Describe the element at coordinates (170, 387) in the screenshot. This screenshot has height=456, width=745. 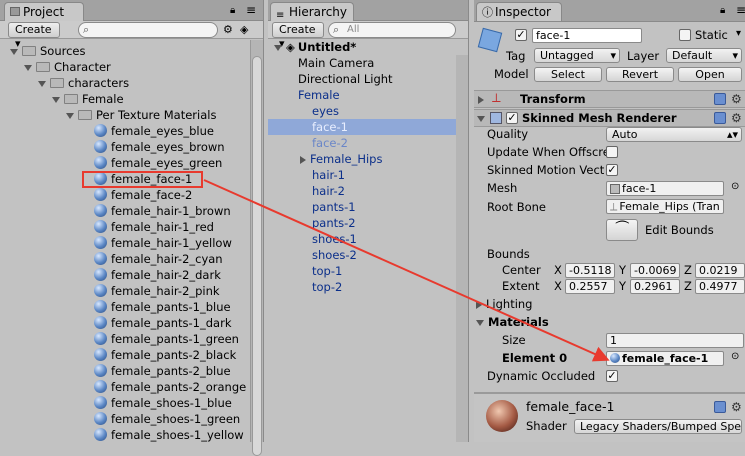
I see `material-item: female_pants-2_orange` at that location.